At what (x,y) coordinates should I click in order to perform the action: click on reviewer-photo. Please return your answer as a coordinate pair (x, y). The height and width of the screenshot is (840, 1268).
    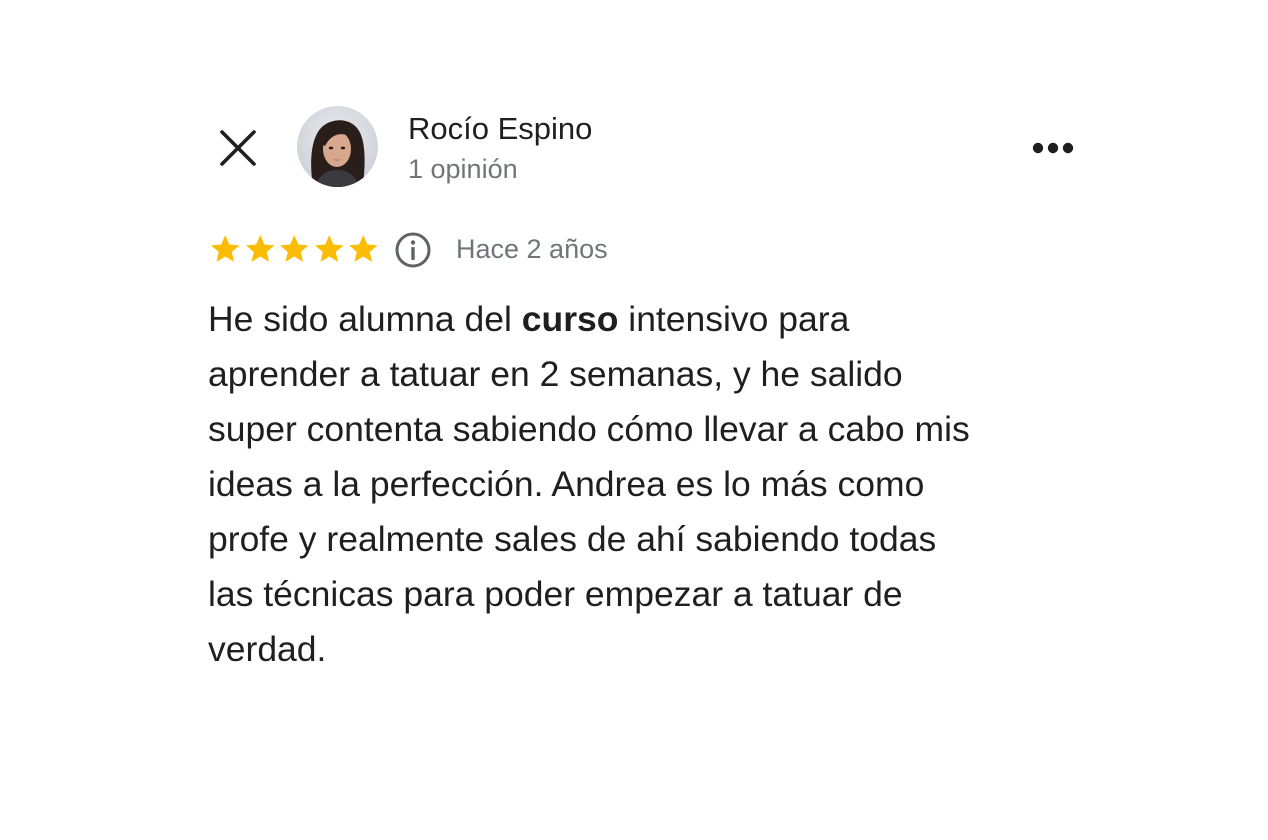
    Looking at the image, I should click on (337, 146).